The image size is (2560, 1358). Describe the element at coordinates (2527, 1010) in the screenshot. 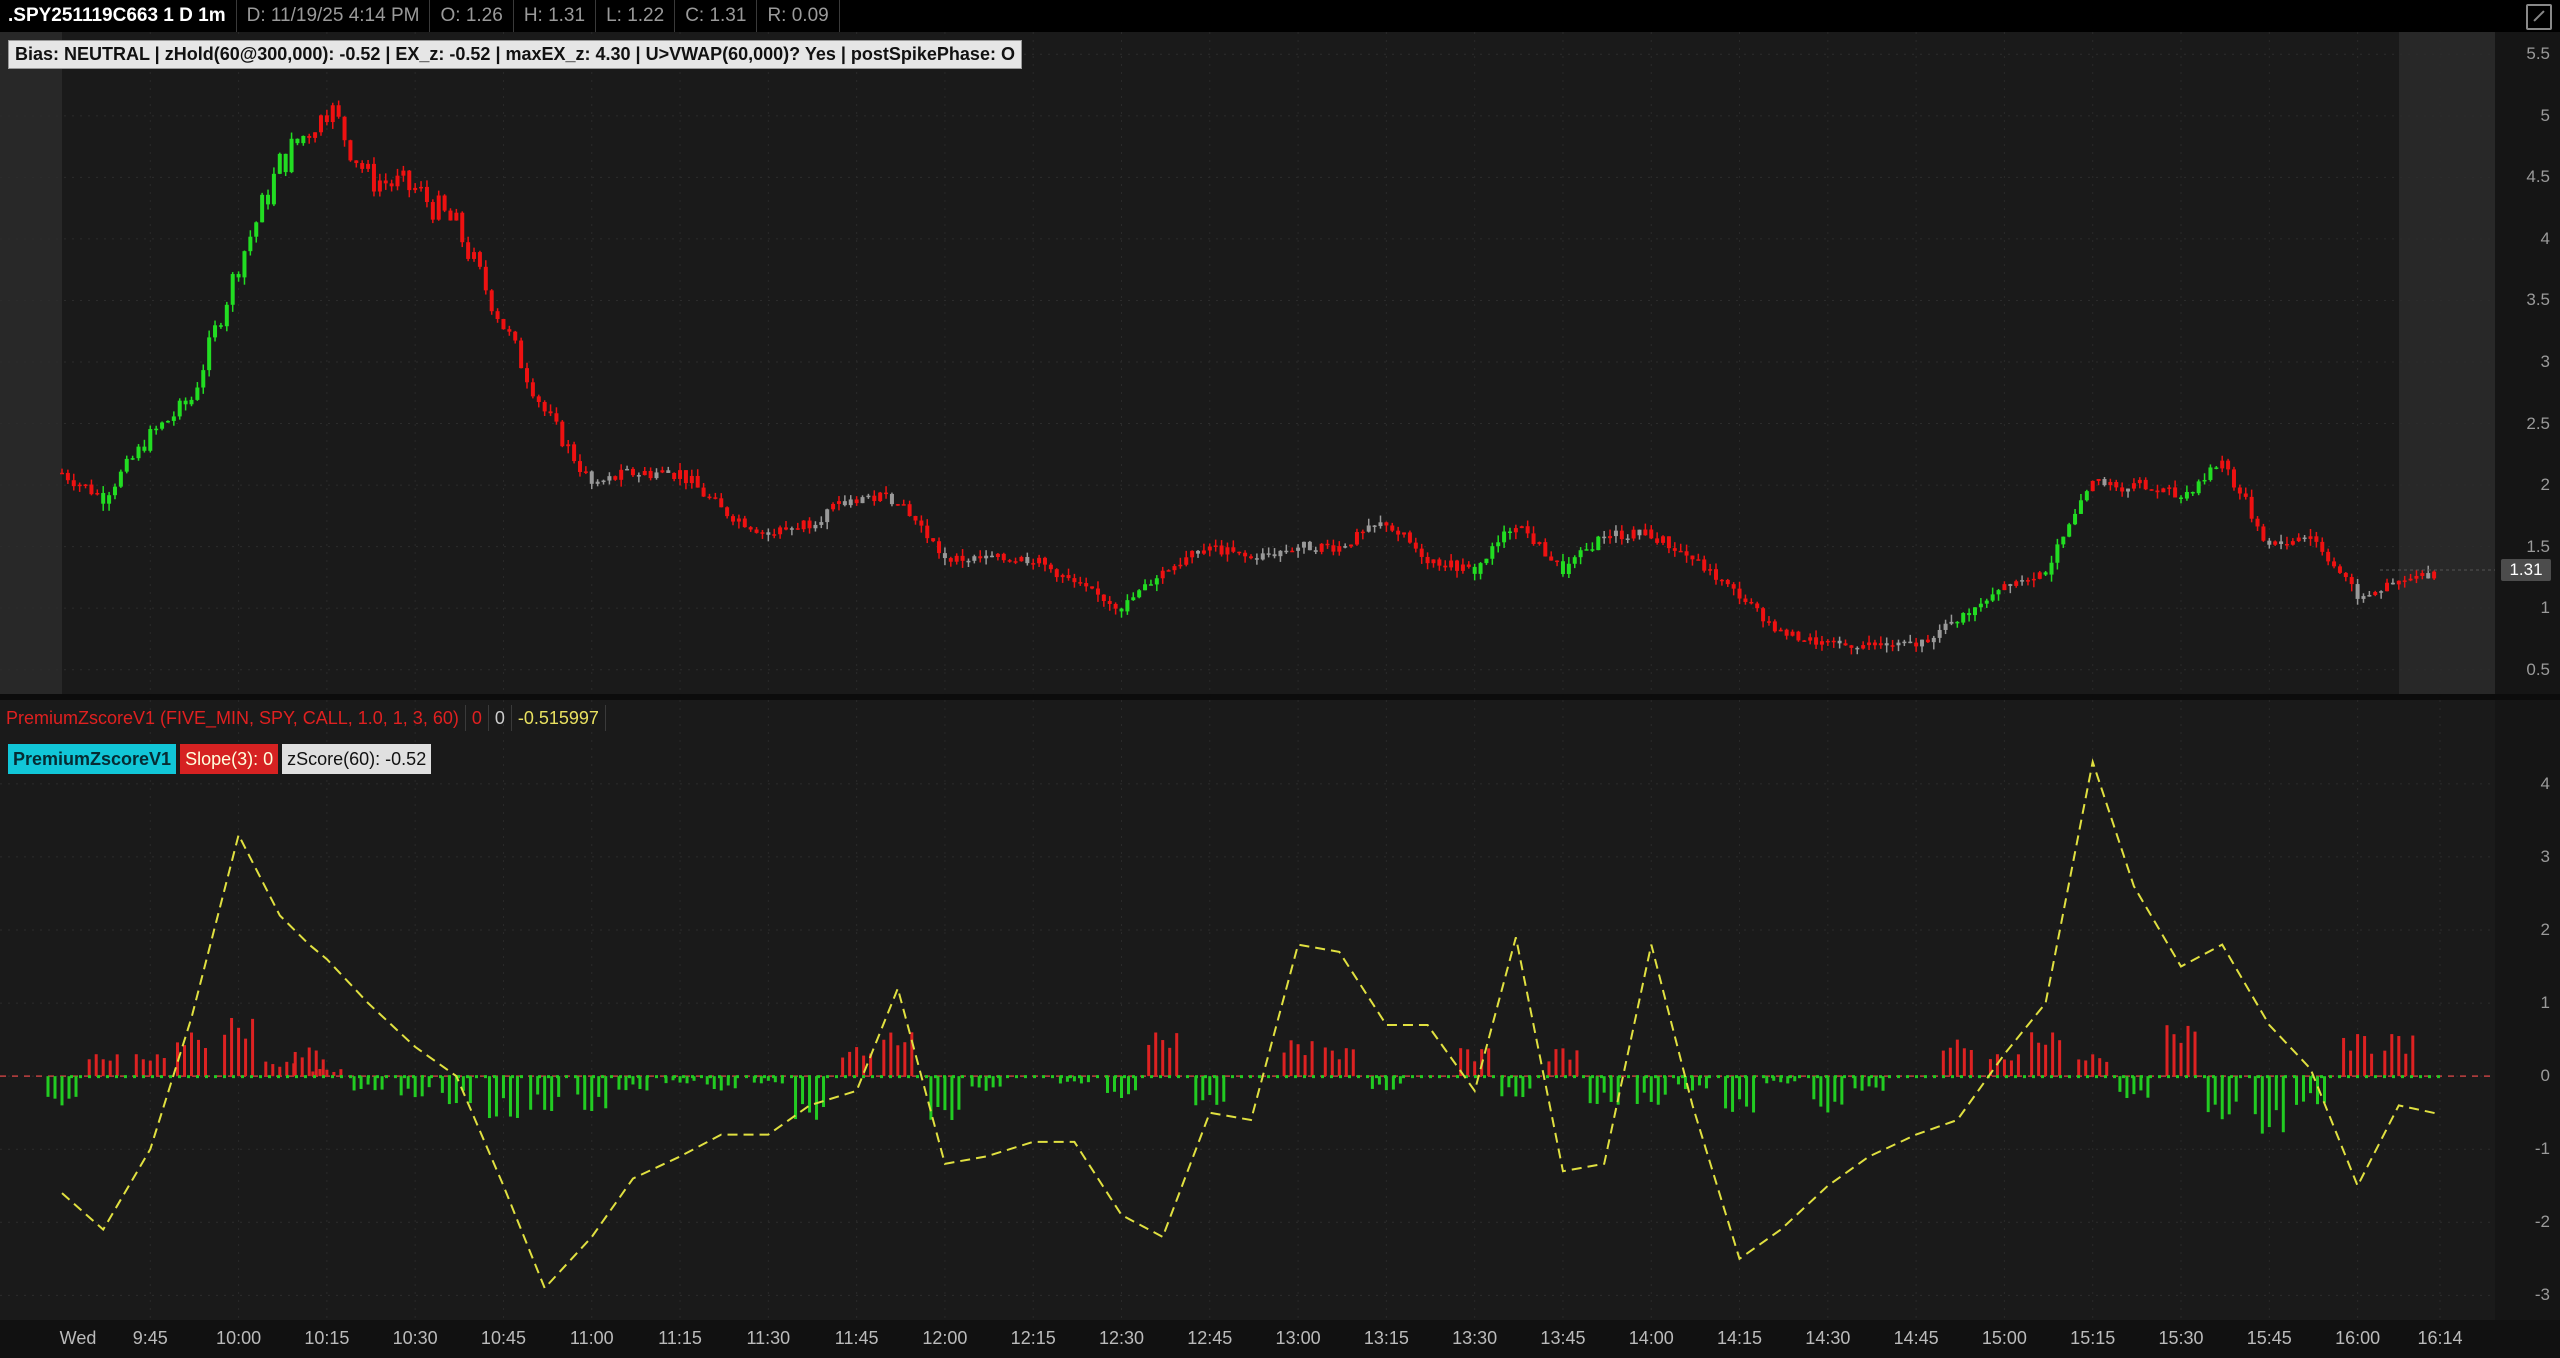

I see `study-axis: 4 3 2 1 0 -1 -2 -3` at that location.